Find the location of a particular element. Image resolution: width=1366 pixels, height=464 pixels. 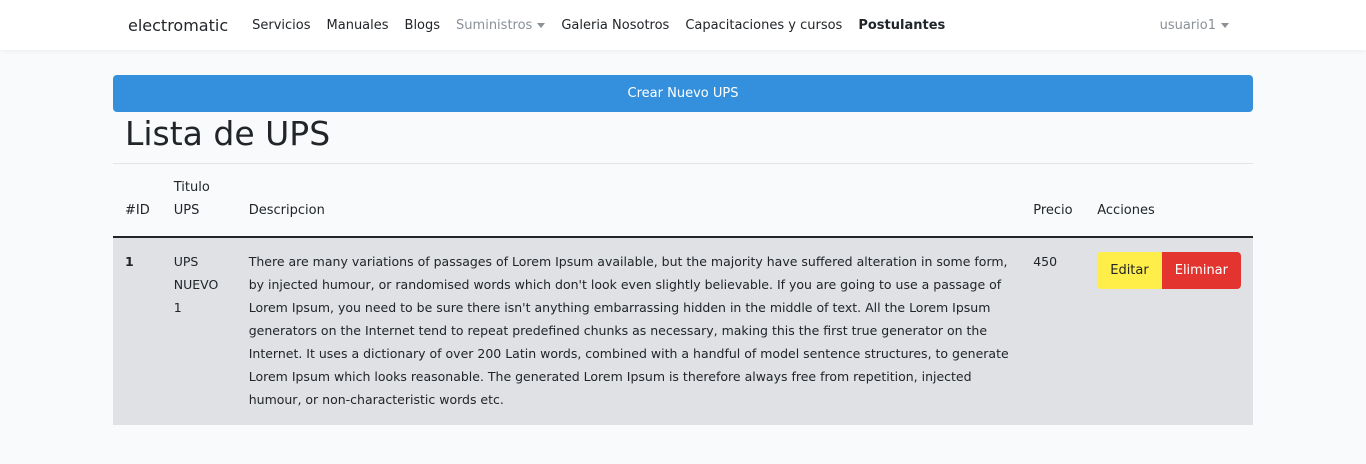

nav-link-blogs: Blogs is located at coordinates (423, 25).